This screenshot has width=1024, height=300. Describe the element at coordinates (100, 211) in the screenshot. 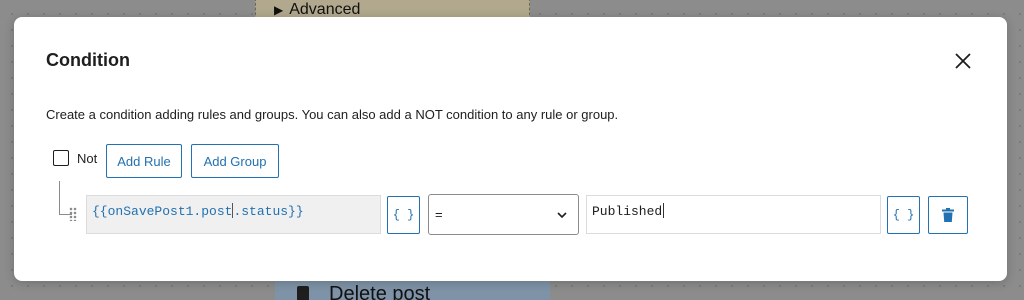

I see `expression-open: {{` at that location.